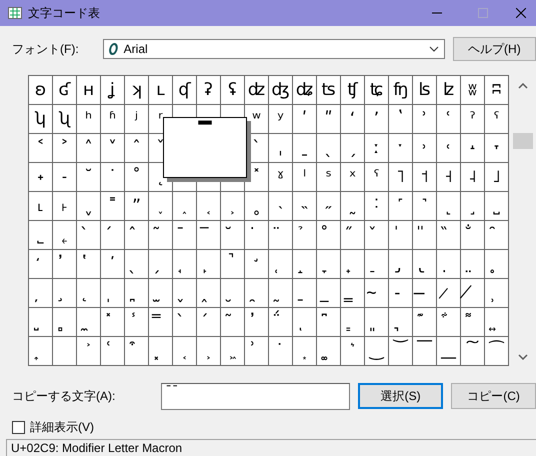 This screenshot has width=536, height=456. What do you see at coordinates (62, 427) in the screenshot?
I see `advanced-view-label: 詳細表示(V)` at bounding box center [62, 427].